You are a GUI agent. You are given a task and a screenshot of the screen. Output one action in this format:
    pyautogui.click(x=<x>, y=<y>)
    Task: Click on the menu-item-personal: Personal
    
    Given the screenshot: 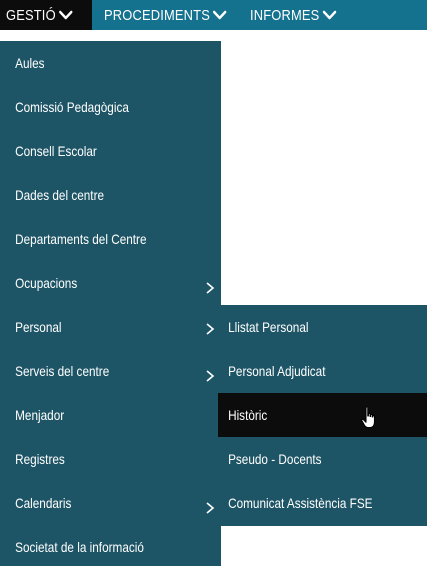 What is the action you would take?
    pyautogui.click(x=110, y=327)
    